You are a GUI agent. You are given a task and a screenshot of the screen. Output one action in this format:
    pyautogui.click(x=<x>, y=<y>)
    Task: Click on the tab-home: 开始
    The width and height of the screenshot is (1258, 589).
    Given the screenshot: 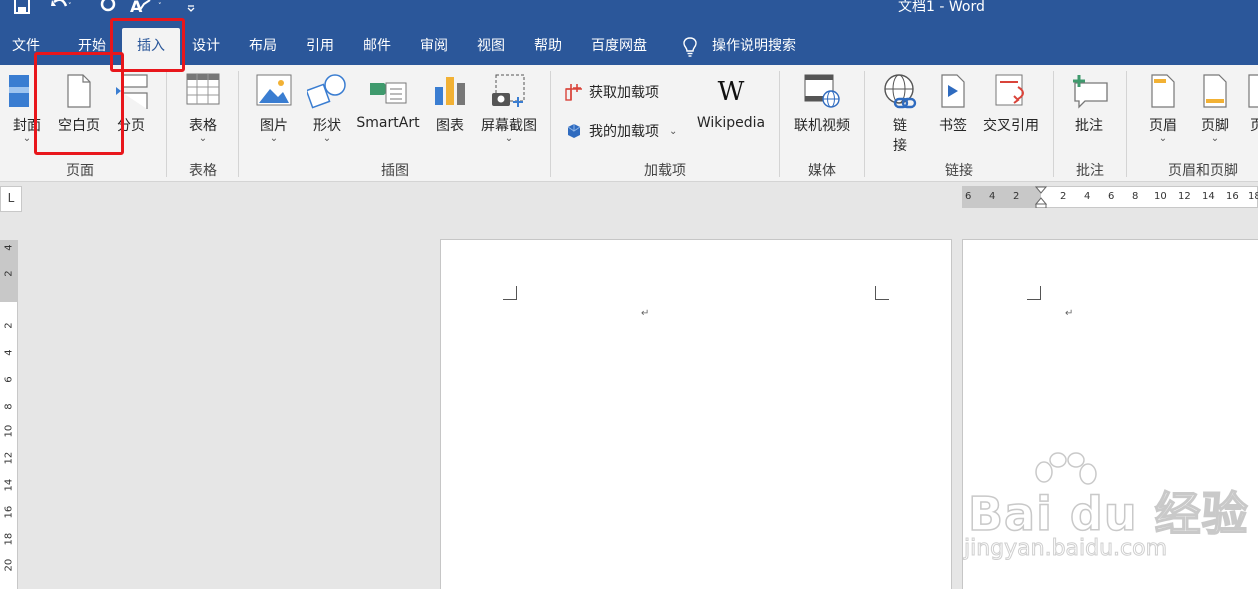 What is the action you would take?
    pyautogui.click(x=92, y=46)
    